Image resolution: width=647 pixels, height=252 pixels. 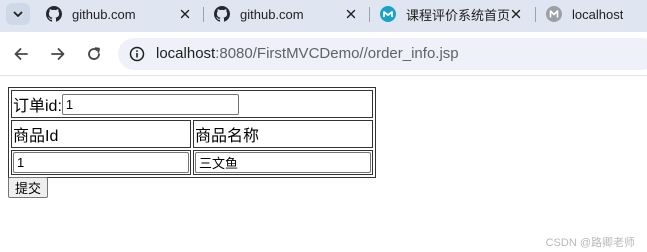 I want to click on product-name-input, so click(x=283, y=162).